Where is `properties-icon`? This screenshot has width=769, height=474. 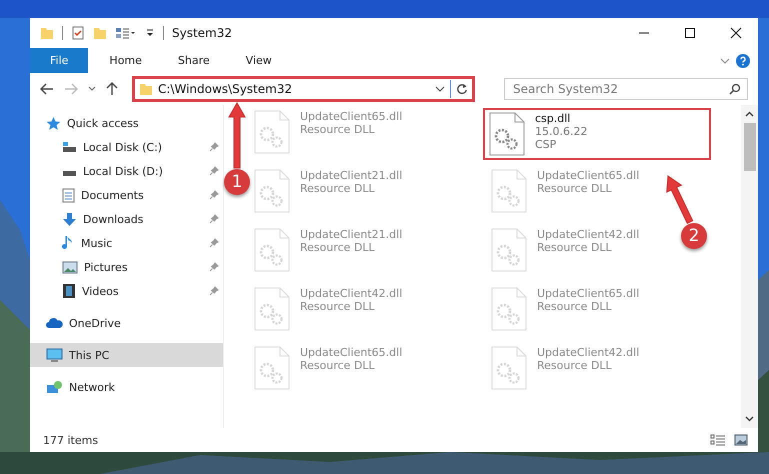
properties-icon is located at coordinates (78, 33).